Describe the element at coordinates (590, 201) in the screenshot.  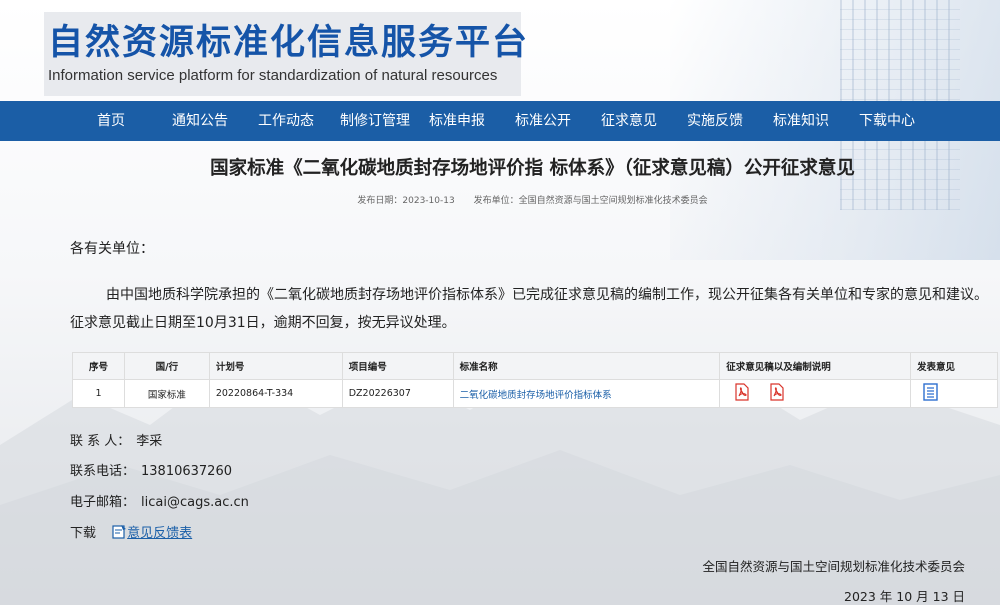
I see `publisher: 发布单位：全国自然资源与国土空间规划标准化技术委员会` at that location.